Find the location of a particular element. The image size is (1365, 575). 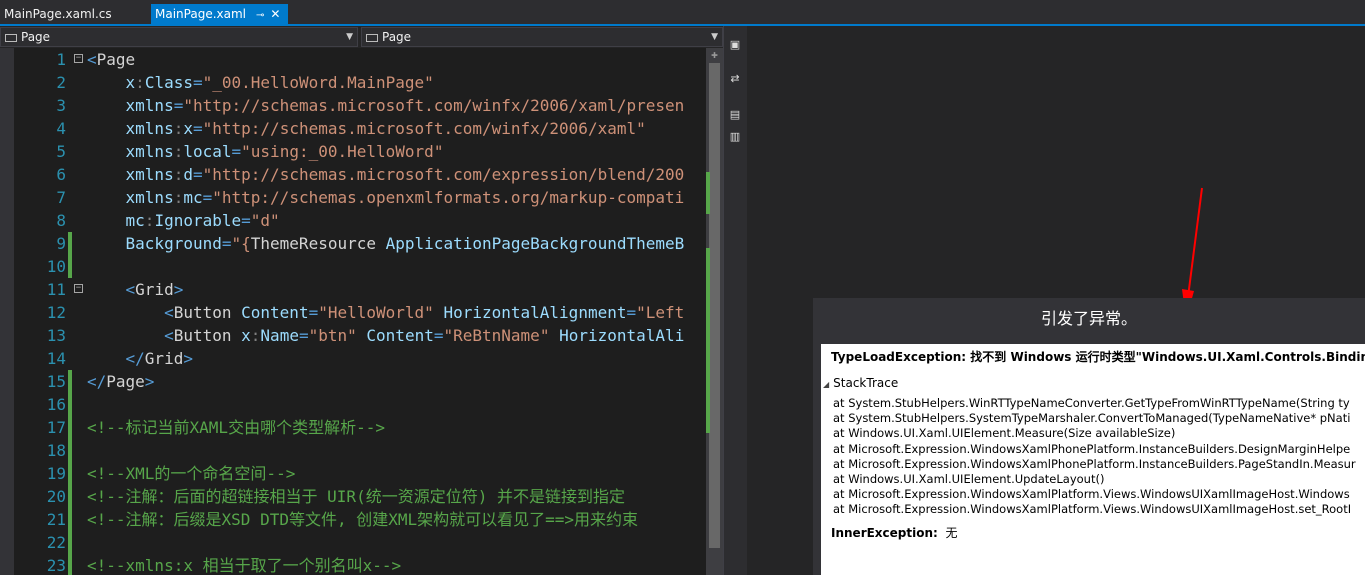

line-number: 13 is located at coordinates (56, 335).